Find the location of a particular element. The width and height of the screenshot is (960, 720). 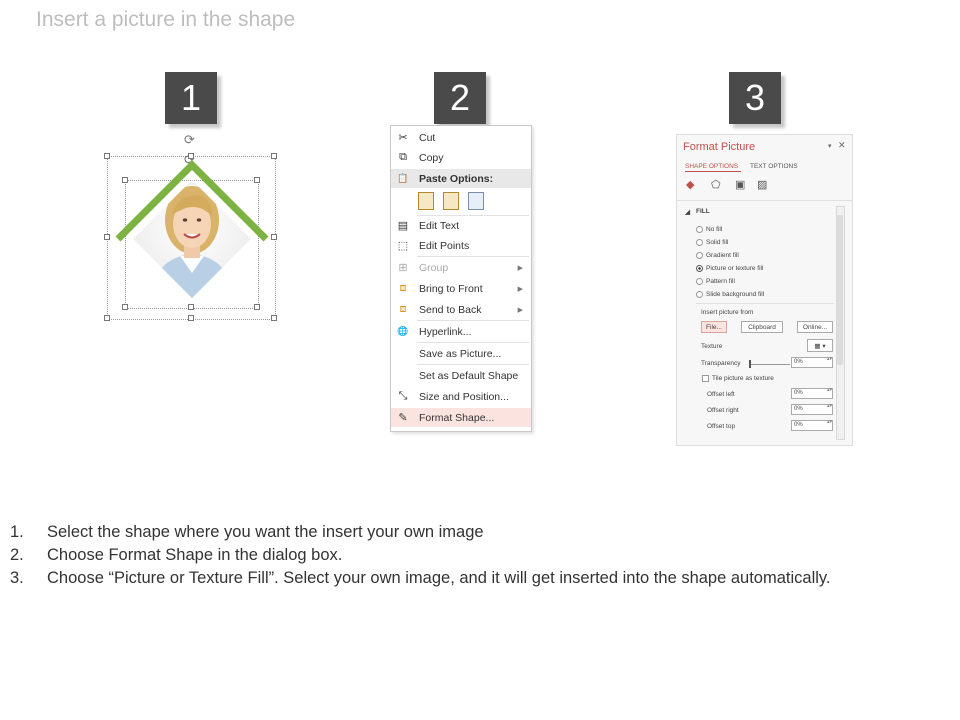

scissors-icon: ✂ is located at coordinates (403, 138).